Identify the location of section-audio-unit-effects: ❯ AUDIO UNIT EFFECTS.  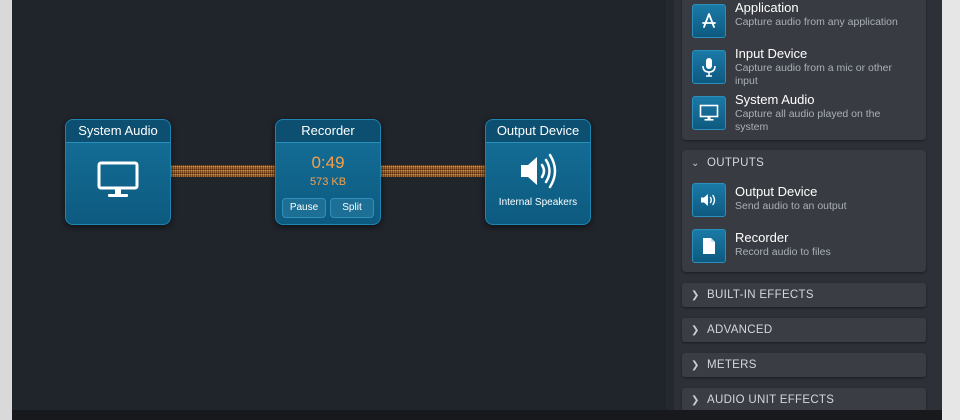
(804, 400).